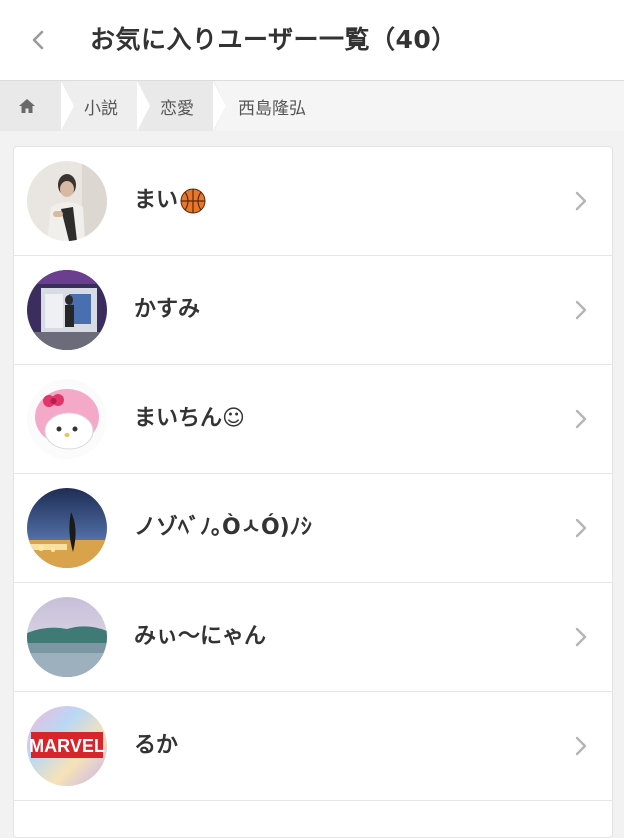  Describe the element at coordinates (223, 527) in the screenshot. I see `user-name: ノゾﾍﾞﾉ｡ÒㅅÓ)ﾉｼ` at that location.